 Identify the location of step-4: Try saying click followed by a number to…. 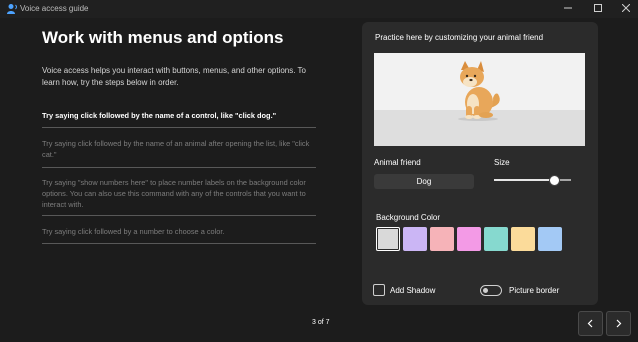
(133, 231).